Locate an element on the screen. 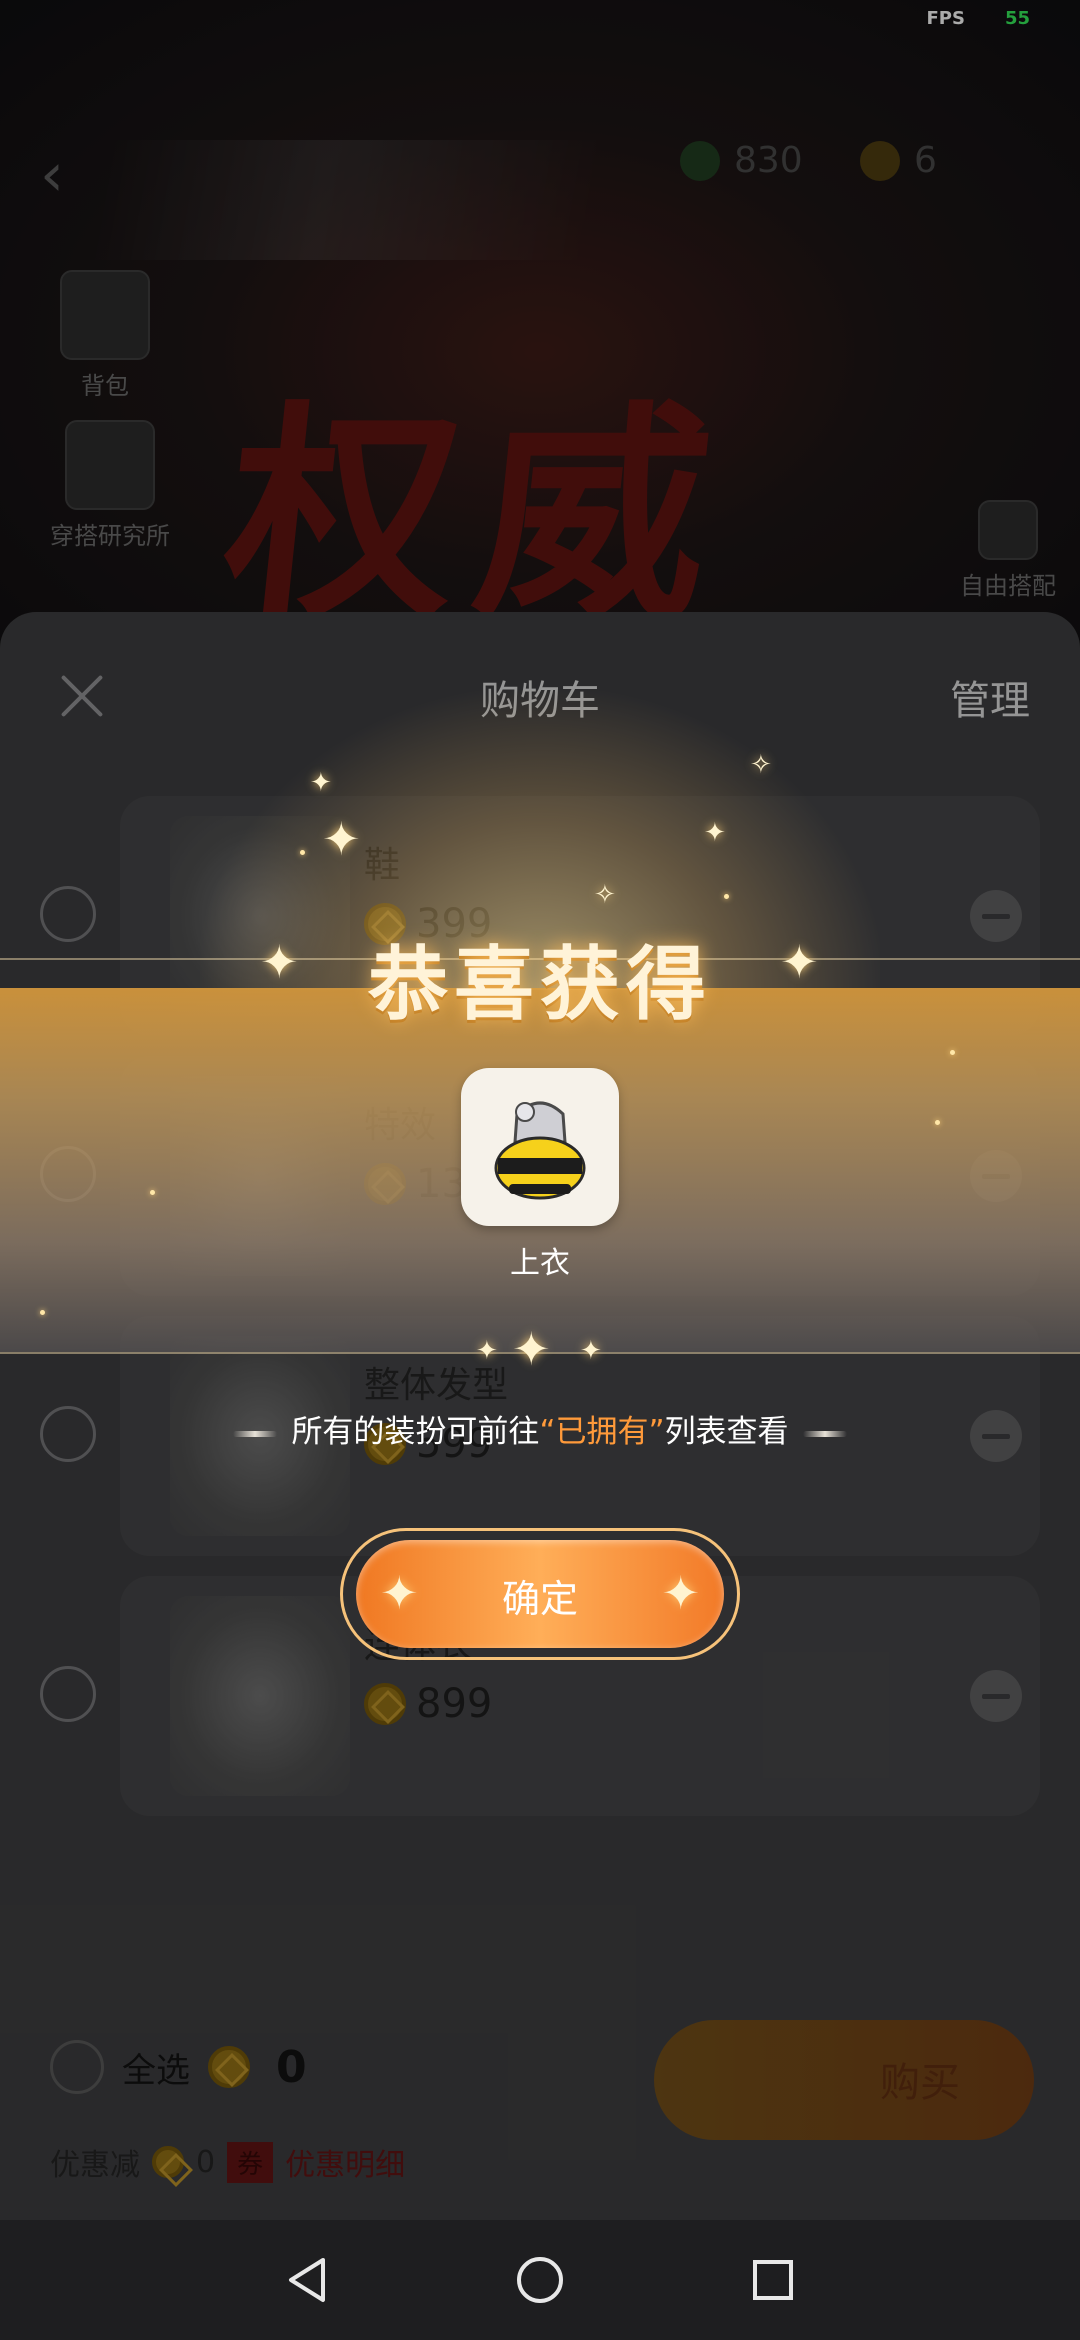 The height and width of the screenshot is (2340, 1080). hint-prefix: 所有的装扮可前往 is located at coordinates (415, 1432).